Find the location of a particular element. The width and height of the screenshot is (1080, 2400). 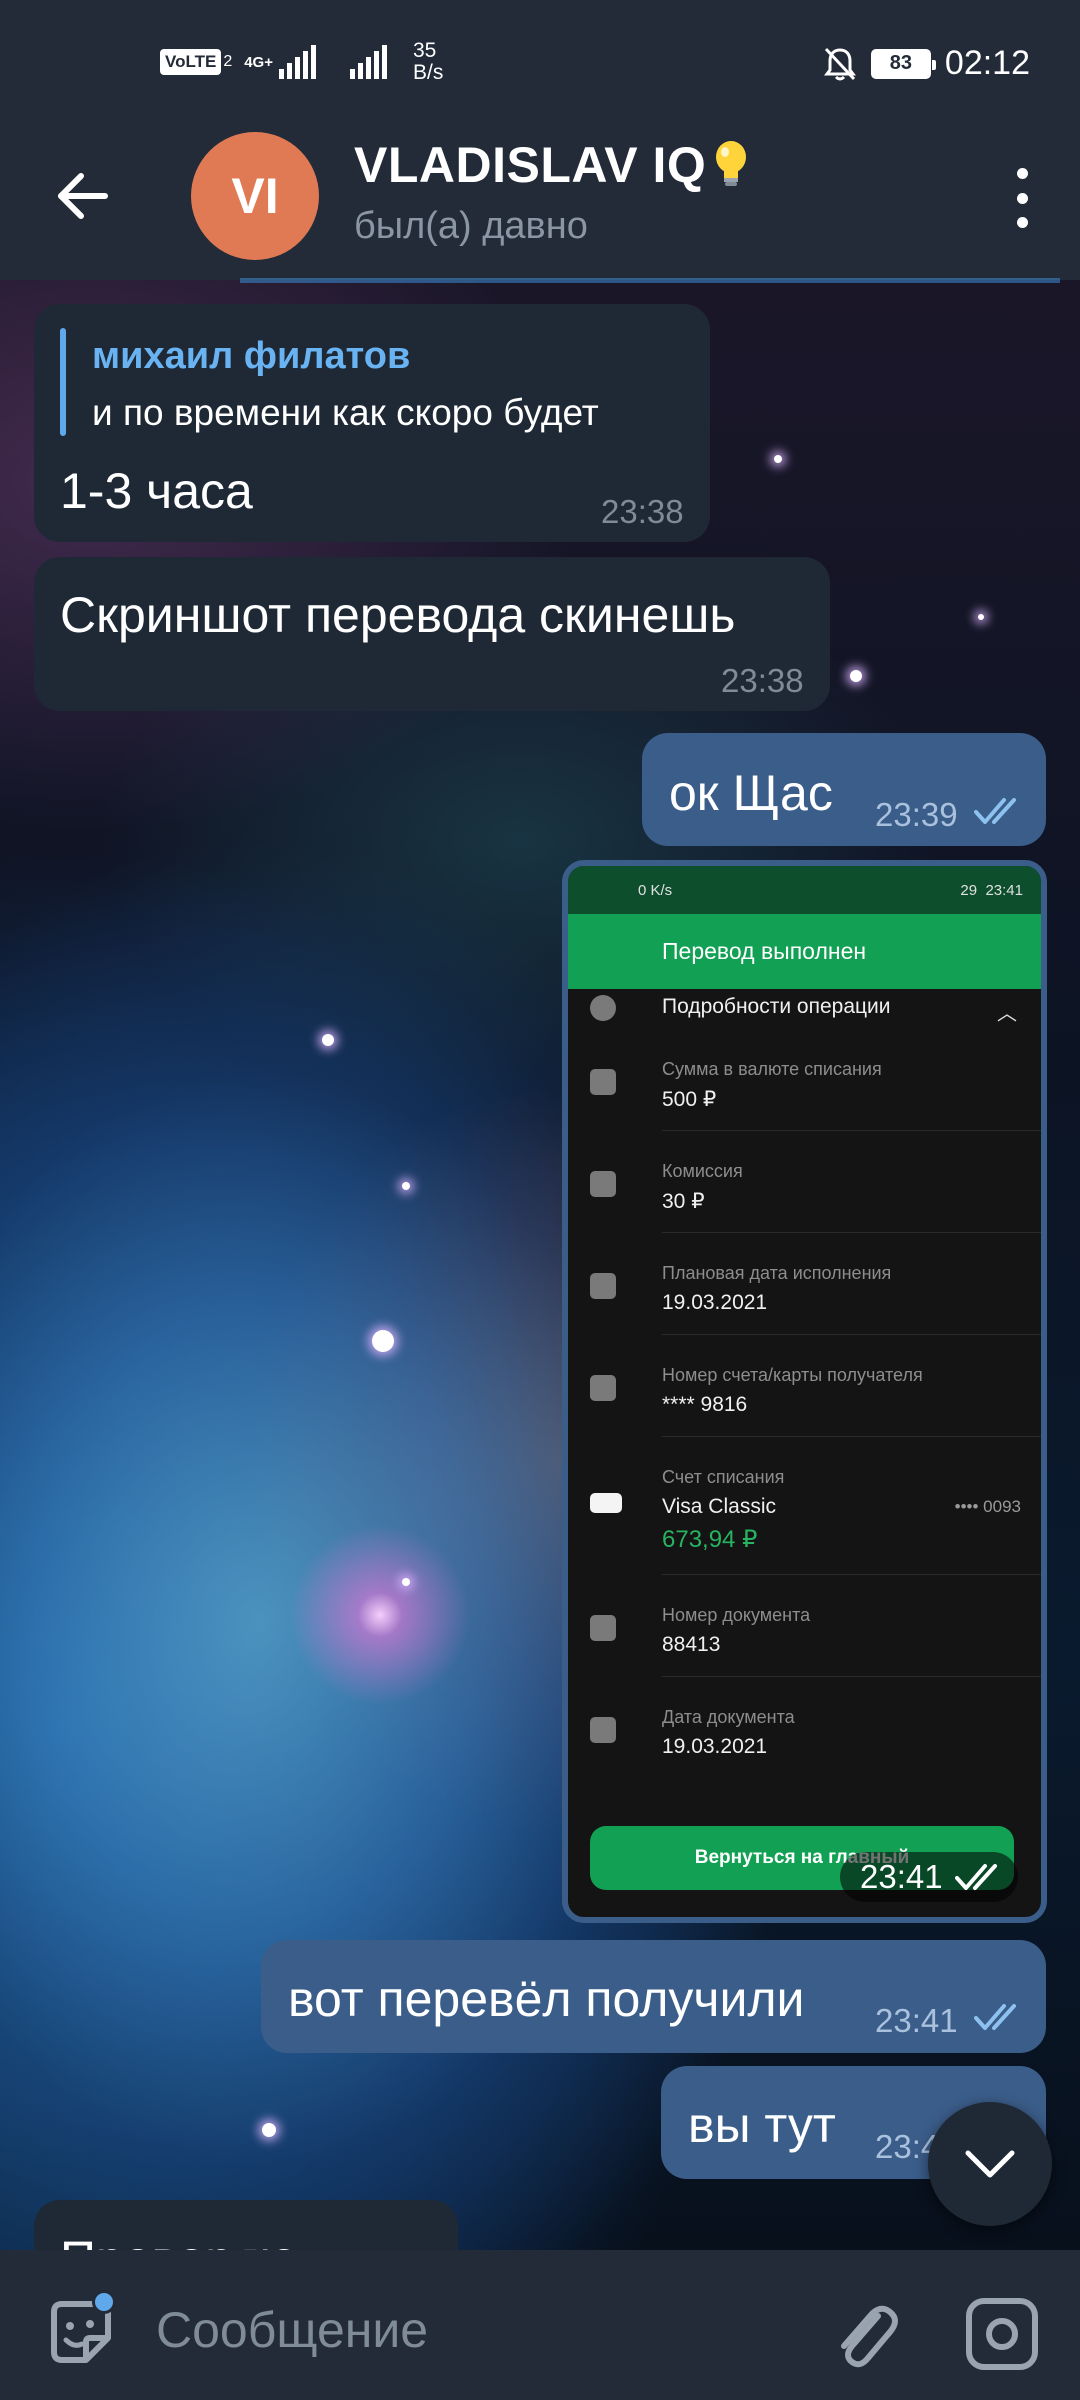

calendar-icon is located at coordinates (603, 1286).